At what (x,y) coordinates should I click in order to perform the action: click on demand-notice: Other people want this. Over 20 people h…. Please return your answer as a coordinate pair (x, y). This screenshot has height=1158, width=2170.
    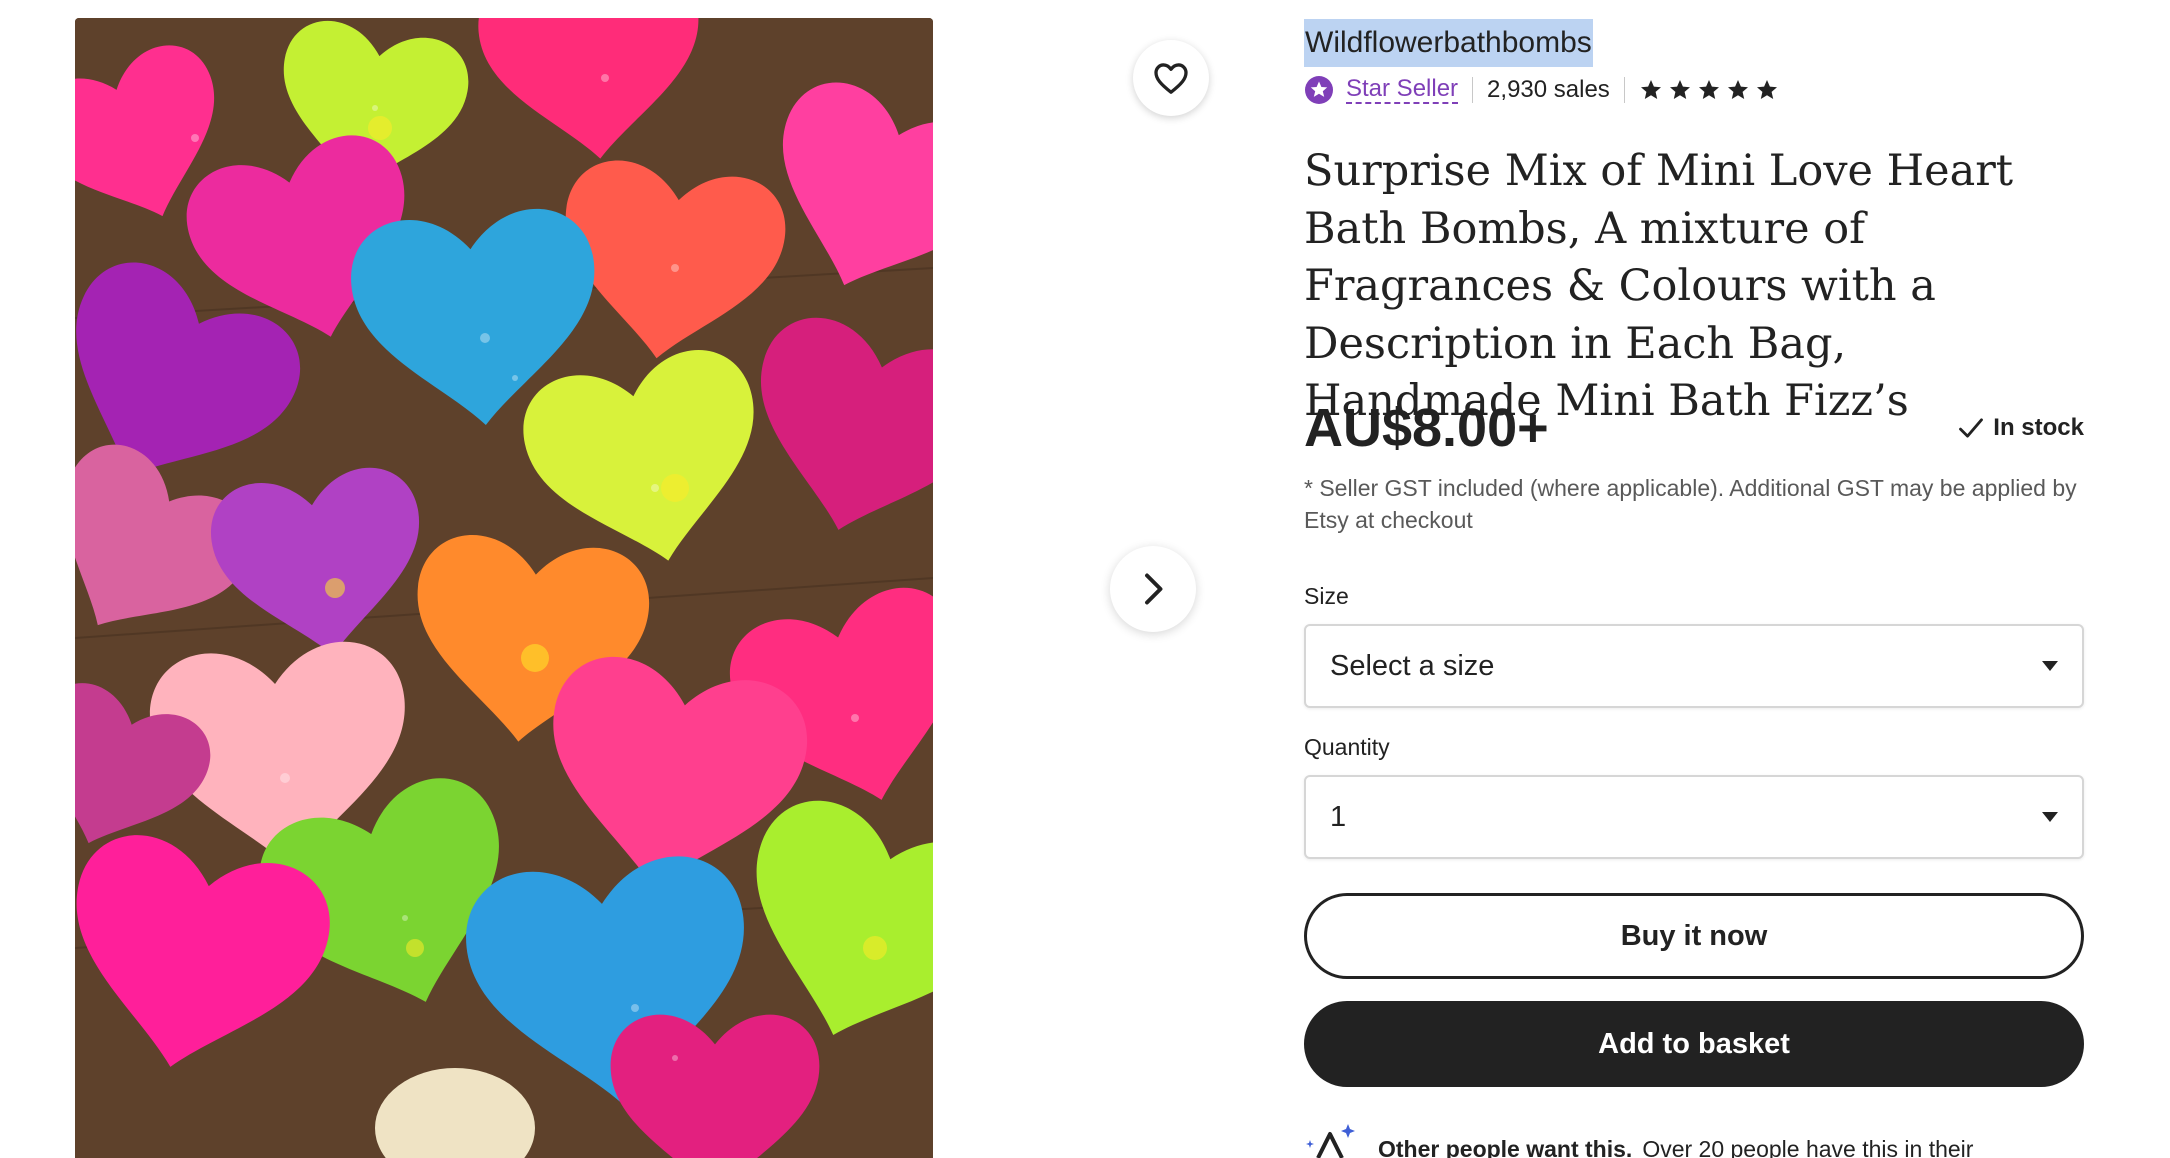
    Looking at the image, I should click on (1694, 1138).